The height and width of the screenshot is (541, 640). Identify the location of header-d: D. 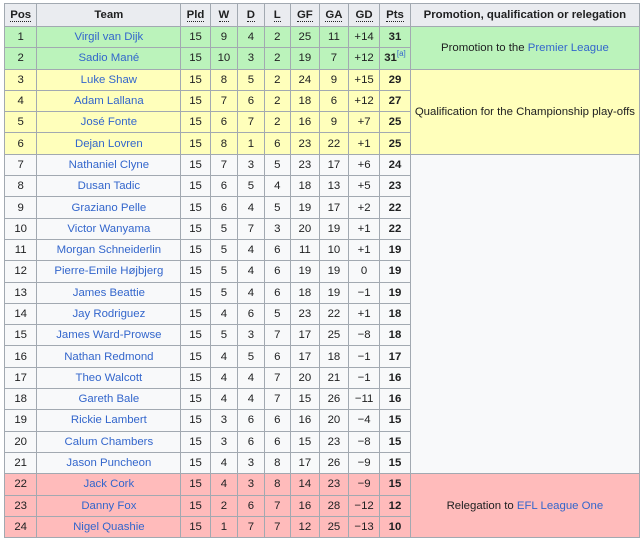
(251, 15).